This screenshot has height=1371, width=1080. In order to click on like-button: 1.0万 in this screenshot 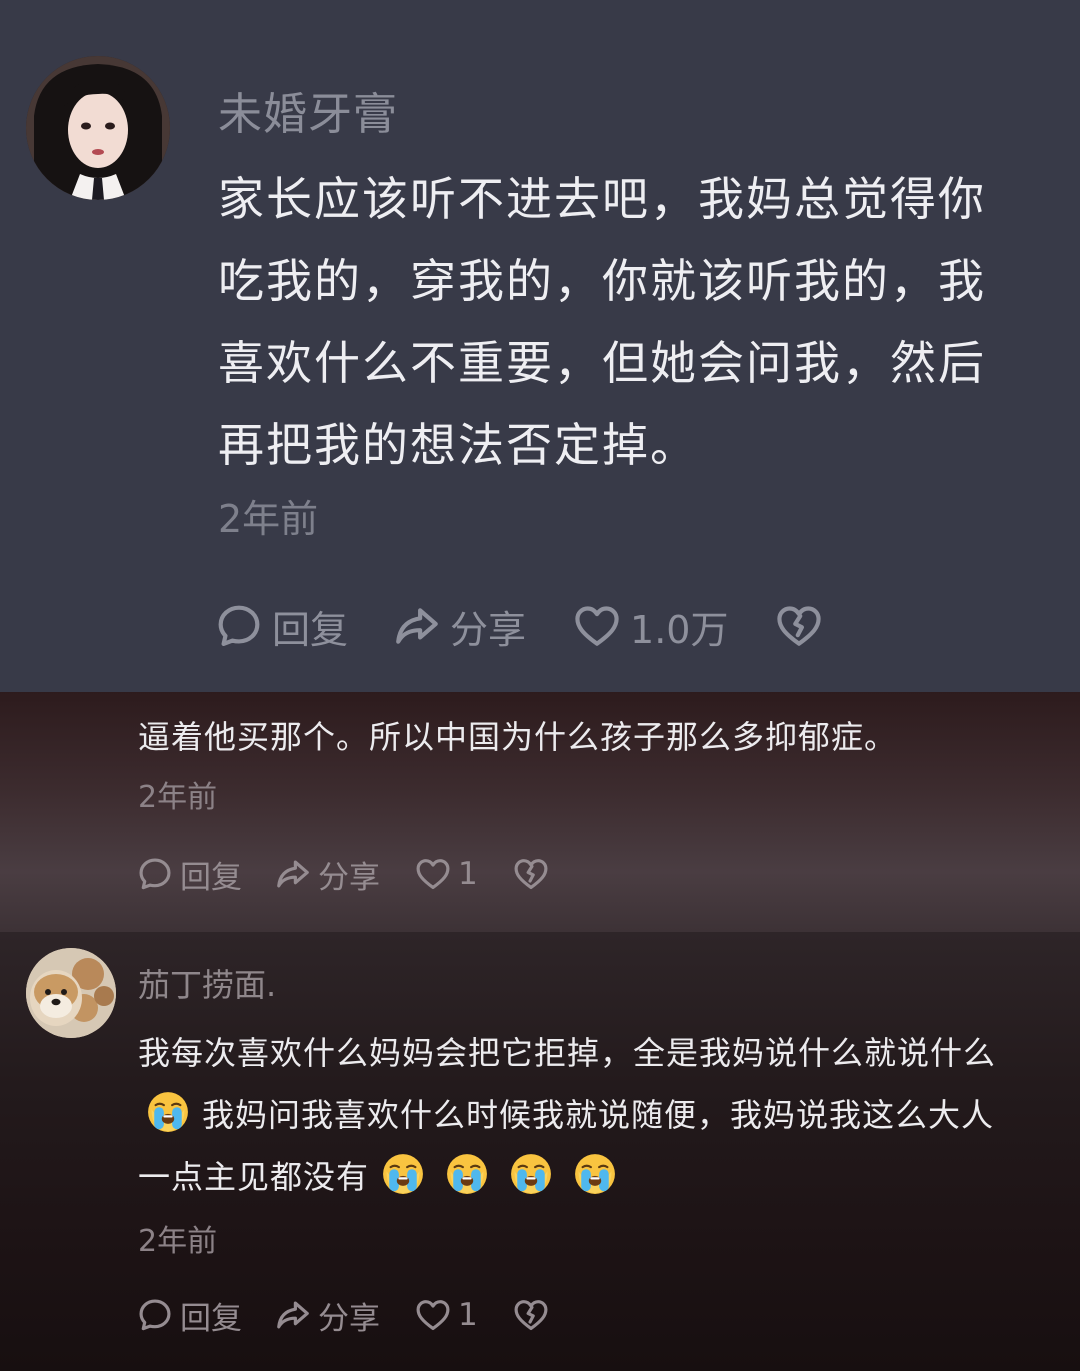, I will do `click(650, 626)`.